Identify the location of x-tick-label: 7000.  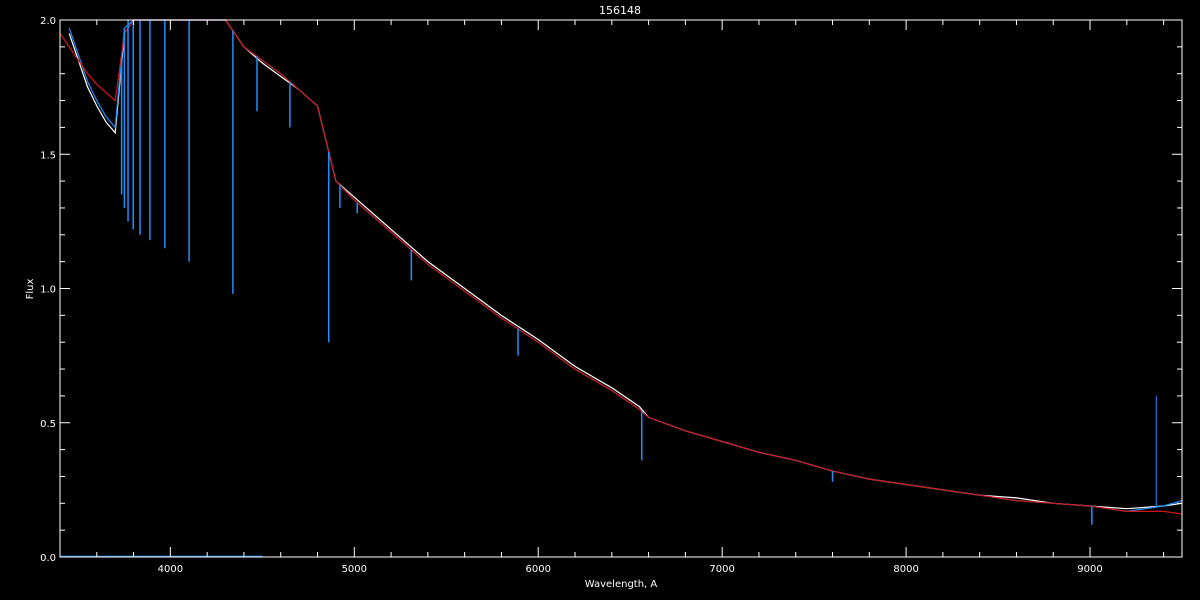
(721, 569).